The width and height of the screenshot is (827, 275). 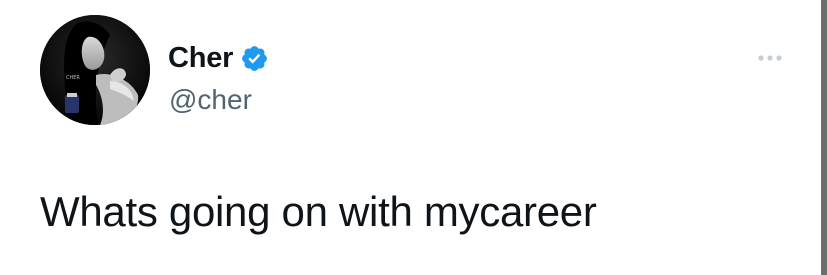 I want to click on display-name: Cher, so click(x=200, y=58).